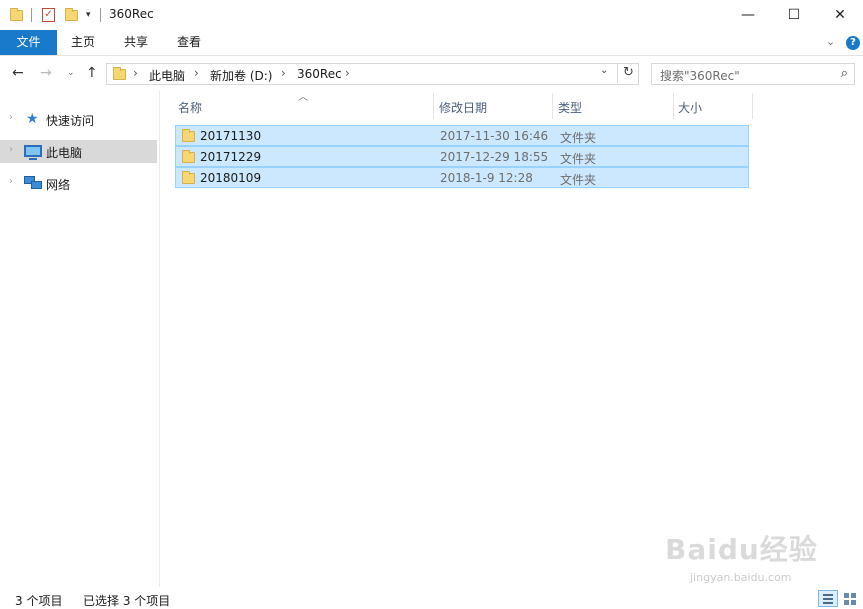  I want to click on nav-item-label: 网络, so click(58, 185).